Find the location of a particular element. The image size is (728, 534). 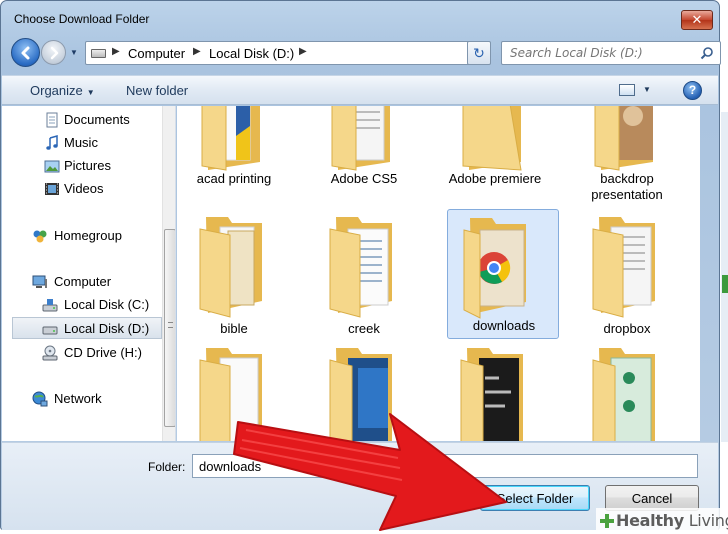

folder-item: acad printing is located at coordinates (234, 146).